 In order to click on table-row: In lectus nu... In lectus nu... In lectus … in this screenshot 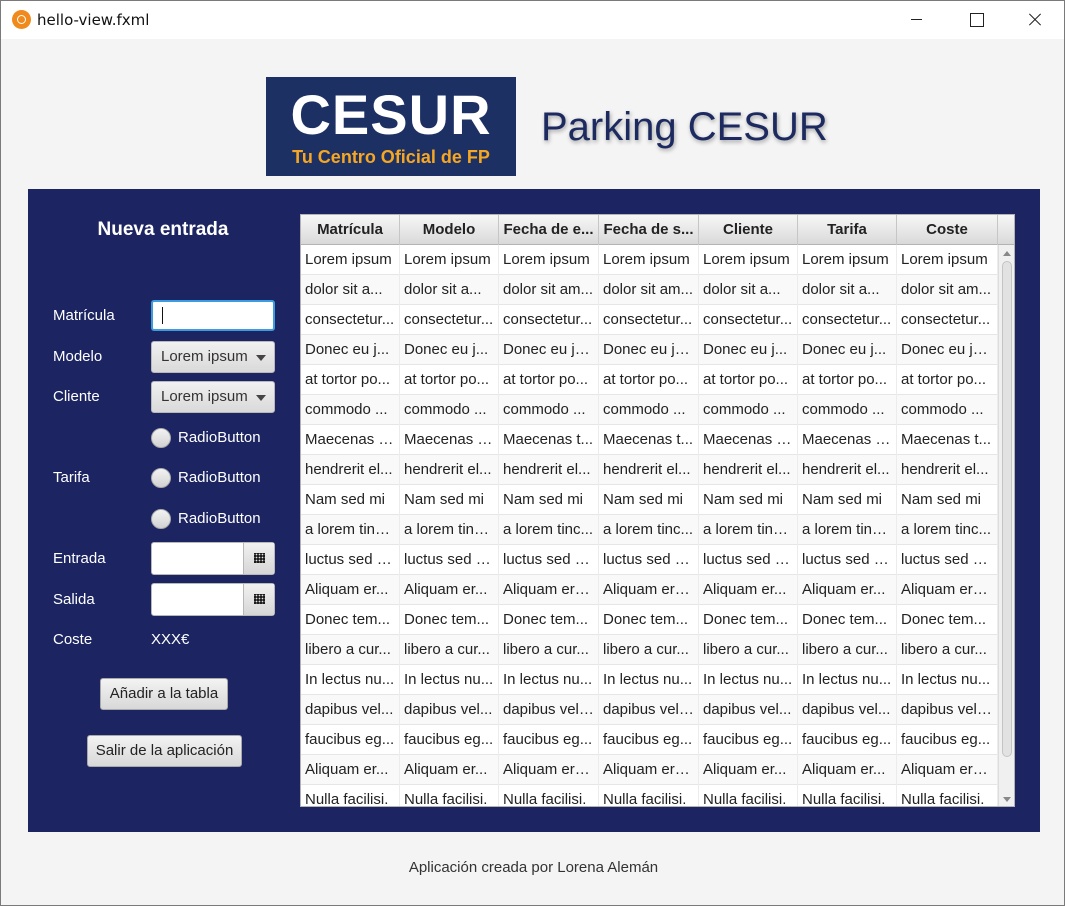, I will do `click(649, 680)`.